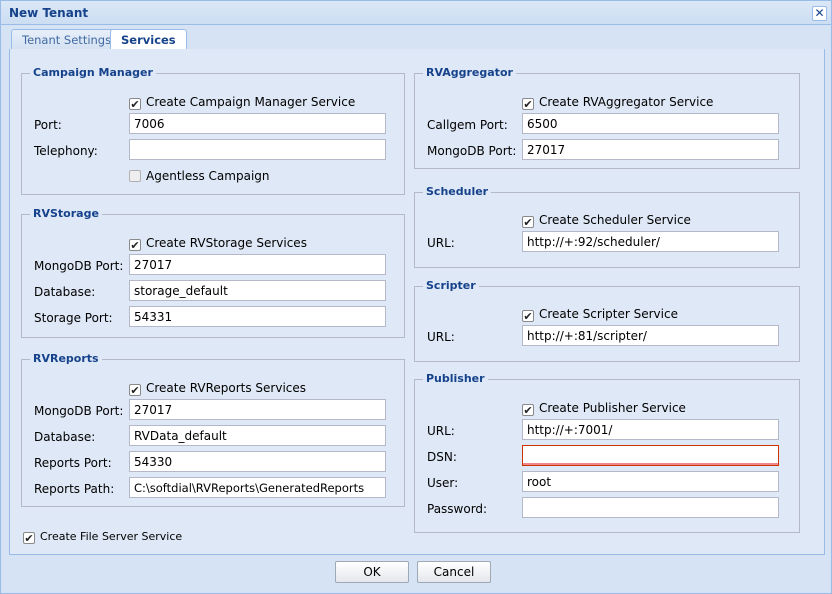  What do you see at coordinates (257, 123) in the screenshot?
I see `port-input: 7006` at bounding box center [257, 123].